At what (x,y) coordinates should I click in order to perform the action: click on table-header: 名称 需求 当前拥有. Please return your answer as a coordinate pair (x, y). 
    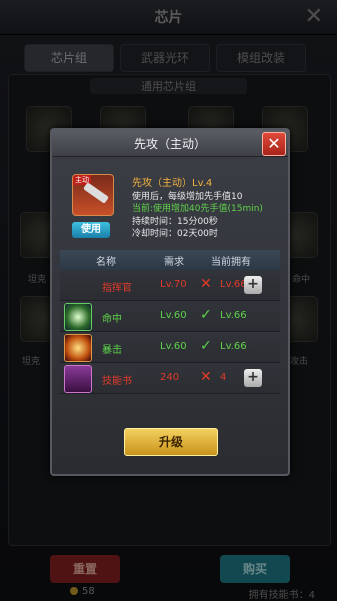
    Looking at the image, I should click on (170, 260).